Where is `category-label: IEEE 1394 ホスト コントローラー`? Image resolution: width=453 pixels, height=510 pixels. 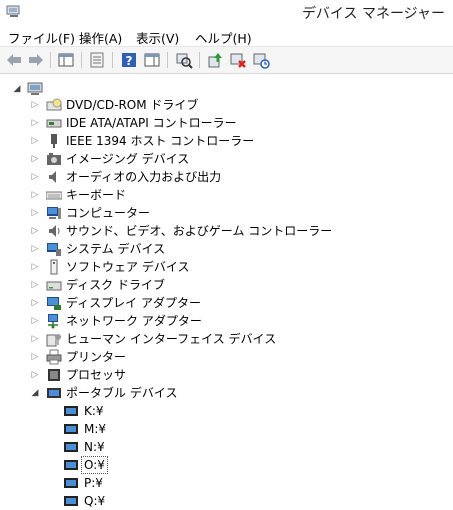
category-label: IEEE 1394 ホスト コントローラー is located at coordinates (160, 141).